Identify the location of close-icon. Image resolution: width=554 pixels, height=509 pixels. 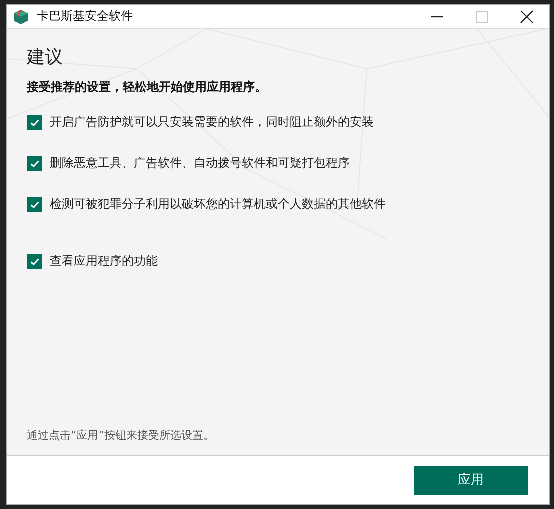
(527, 16).